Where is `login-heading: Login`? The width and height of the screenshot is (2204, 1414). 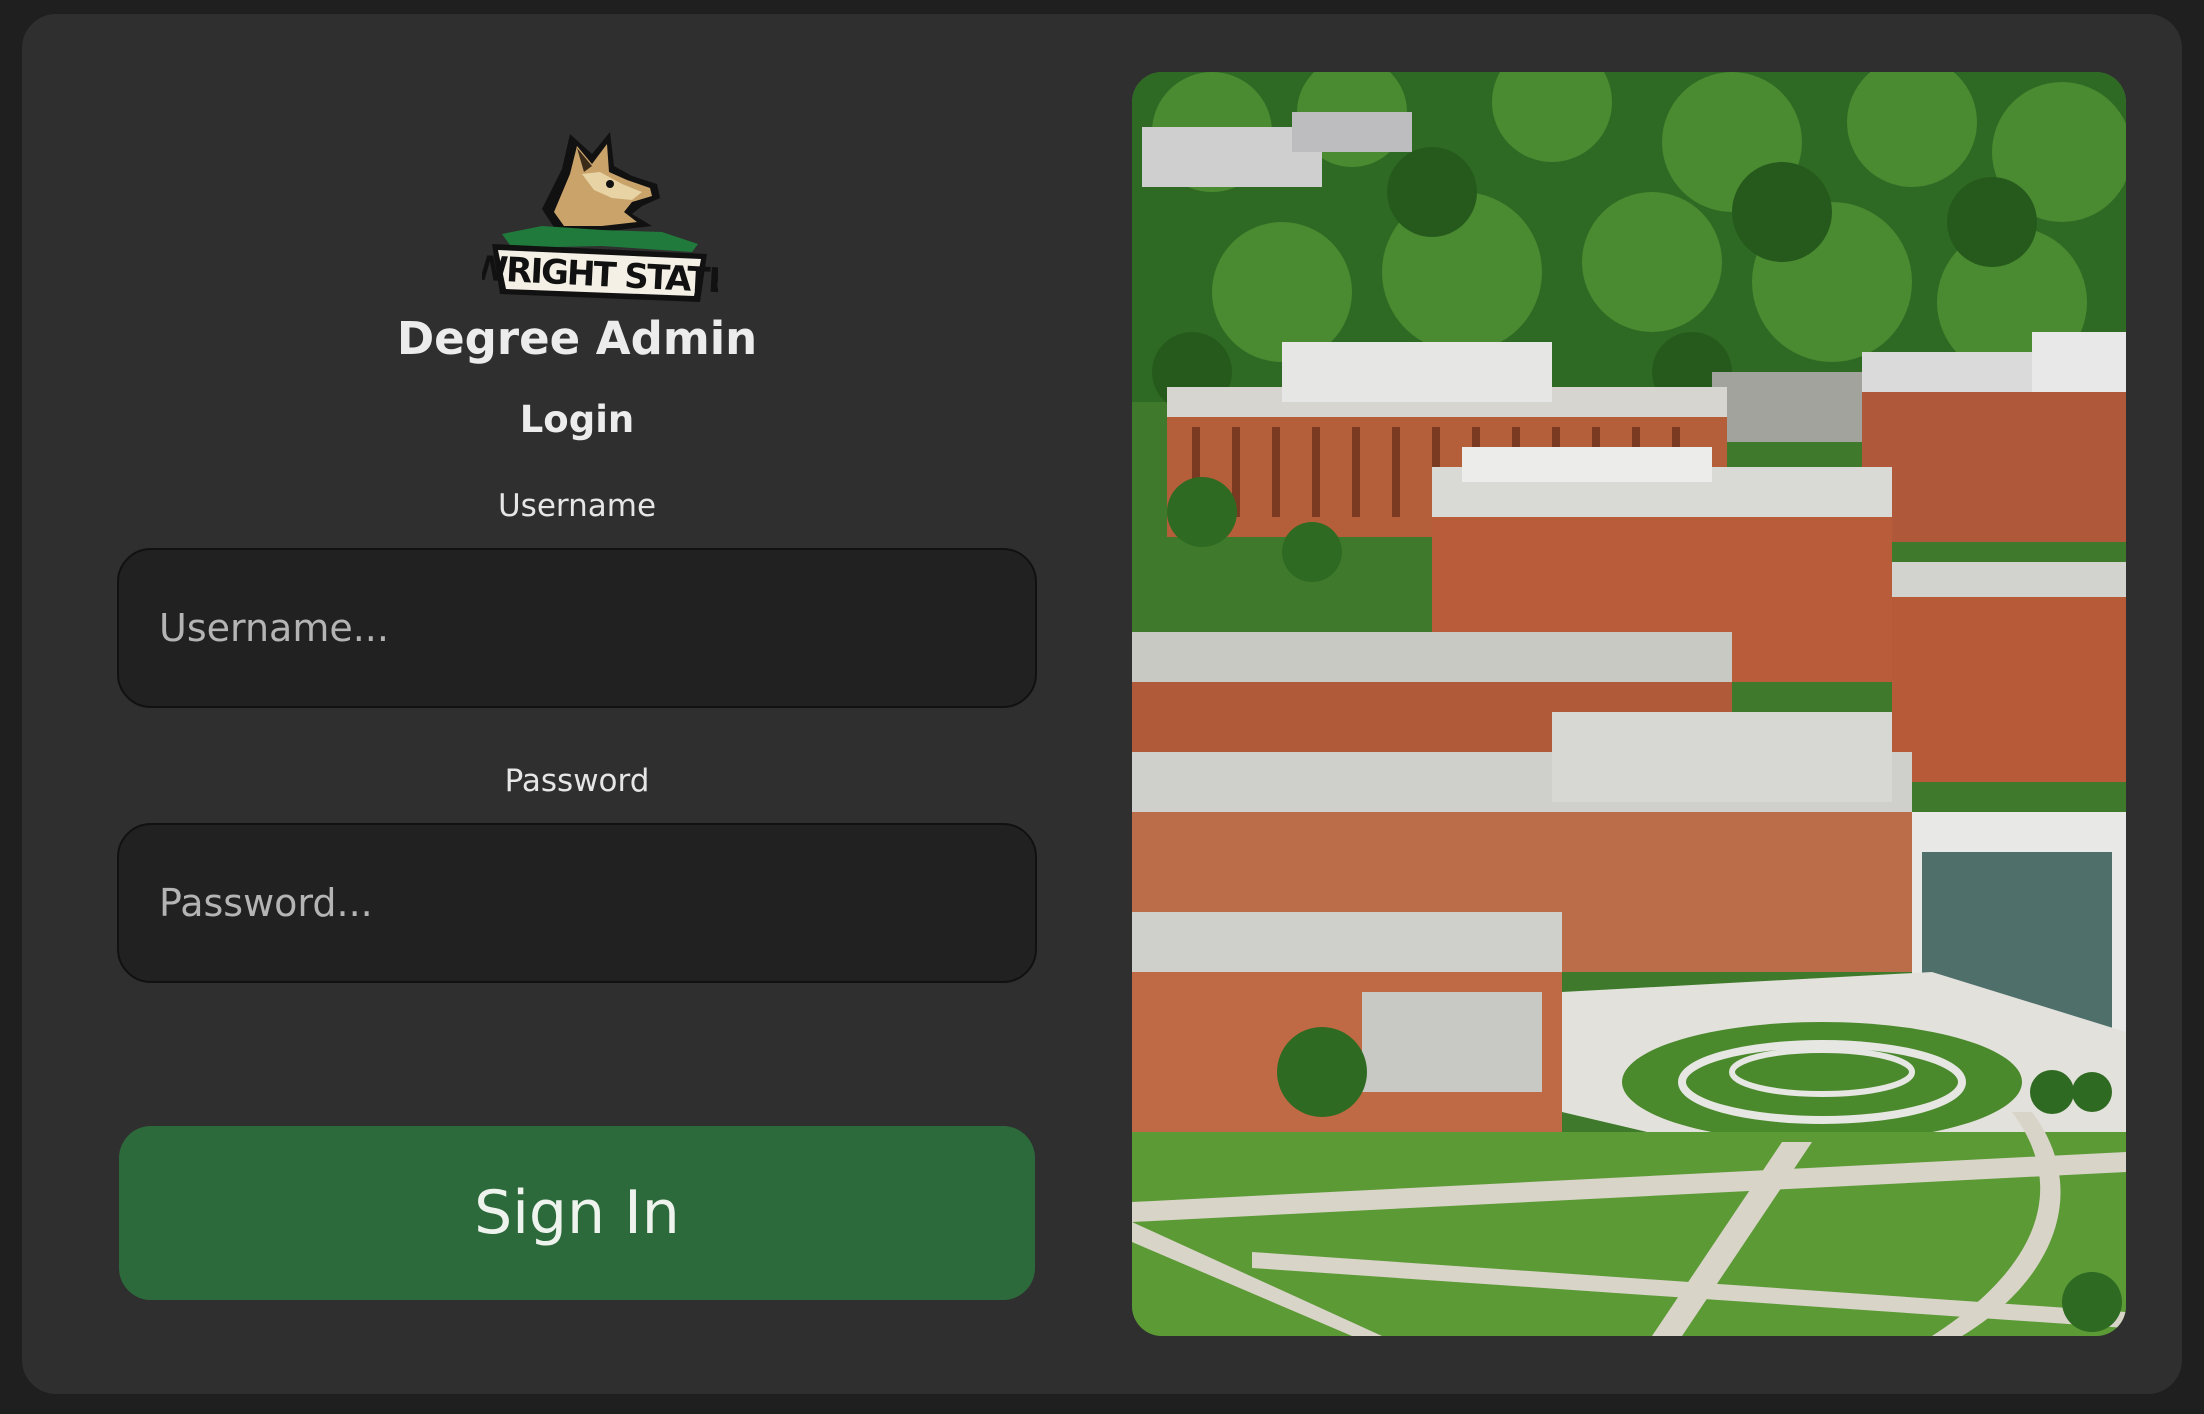
login-heading: Login is located at coordinates (577, 419).